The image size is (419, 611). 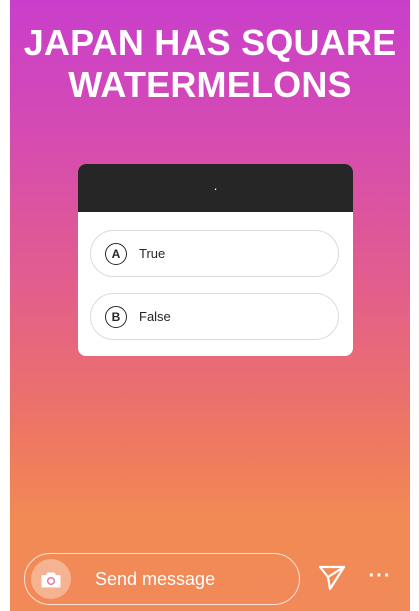 I want to click on camera-icon, so click(x=51, y=579).